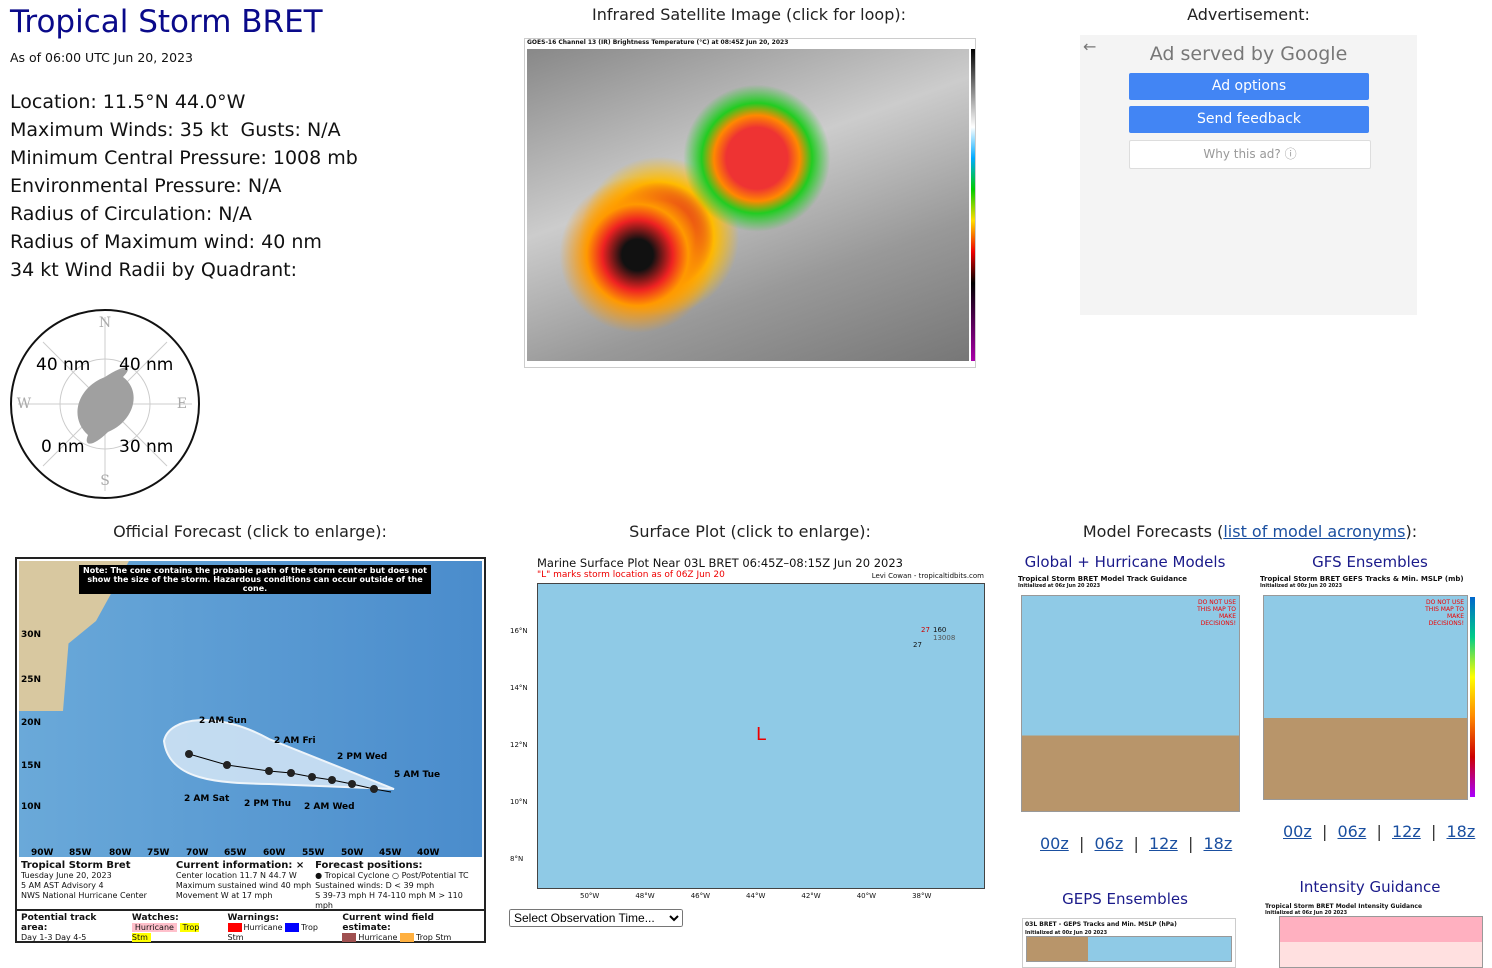 This screenshot has width=1492, height=968. Describe the element at coordinates (175, 130) in the screenshot. I see `stat-winds: Maximum Winds: 35 kt Gusts: N/A` at that location.